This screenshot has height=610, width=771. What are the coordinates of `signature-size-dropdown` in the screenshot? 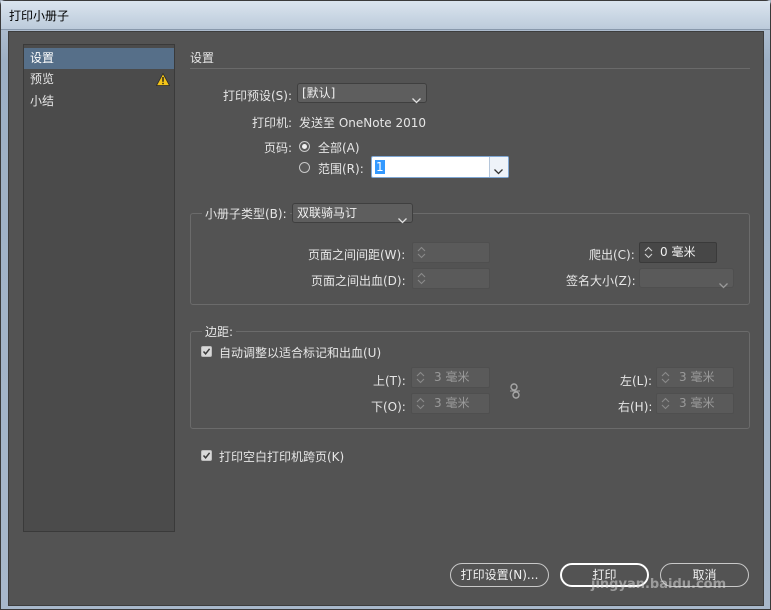 It's located at (686, 278).